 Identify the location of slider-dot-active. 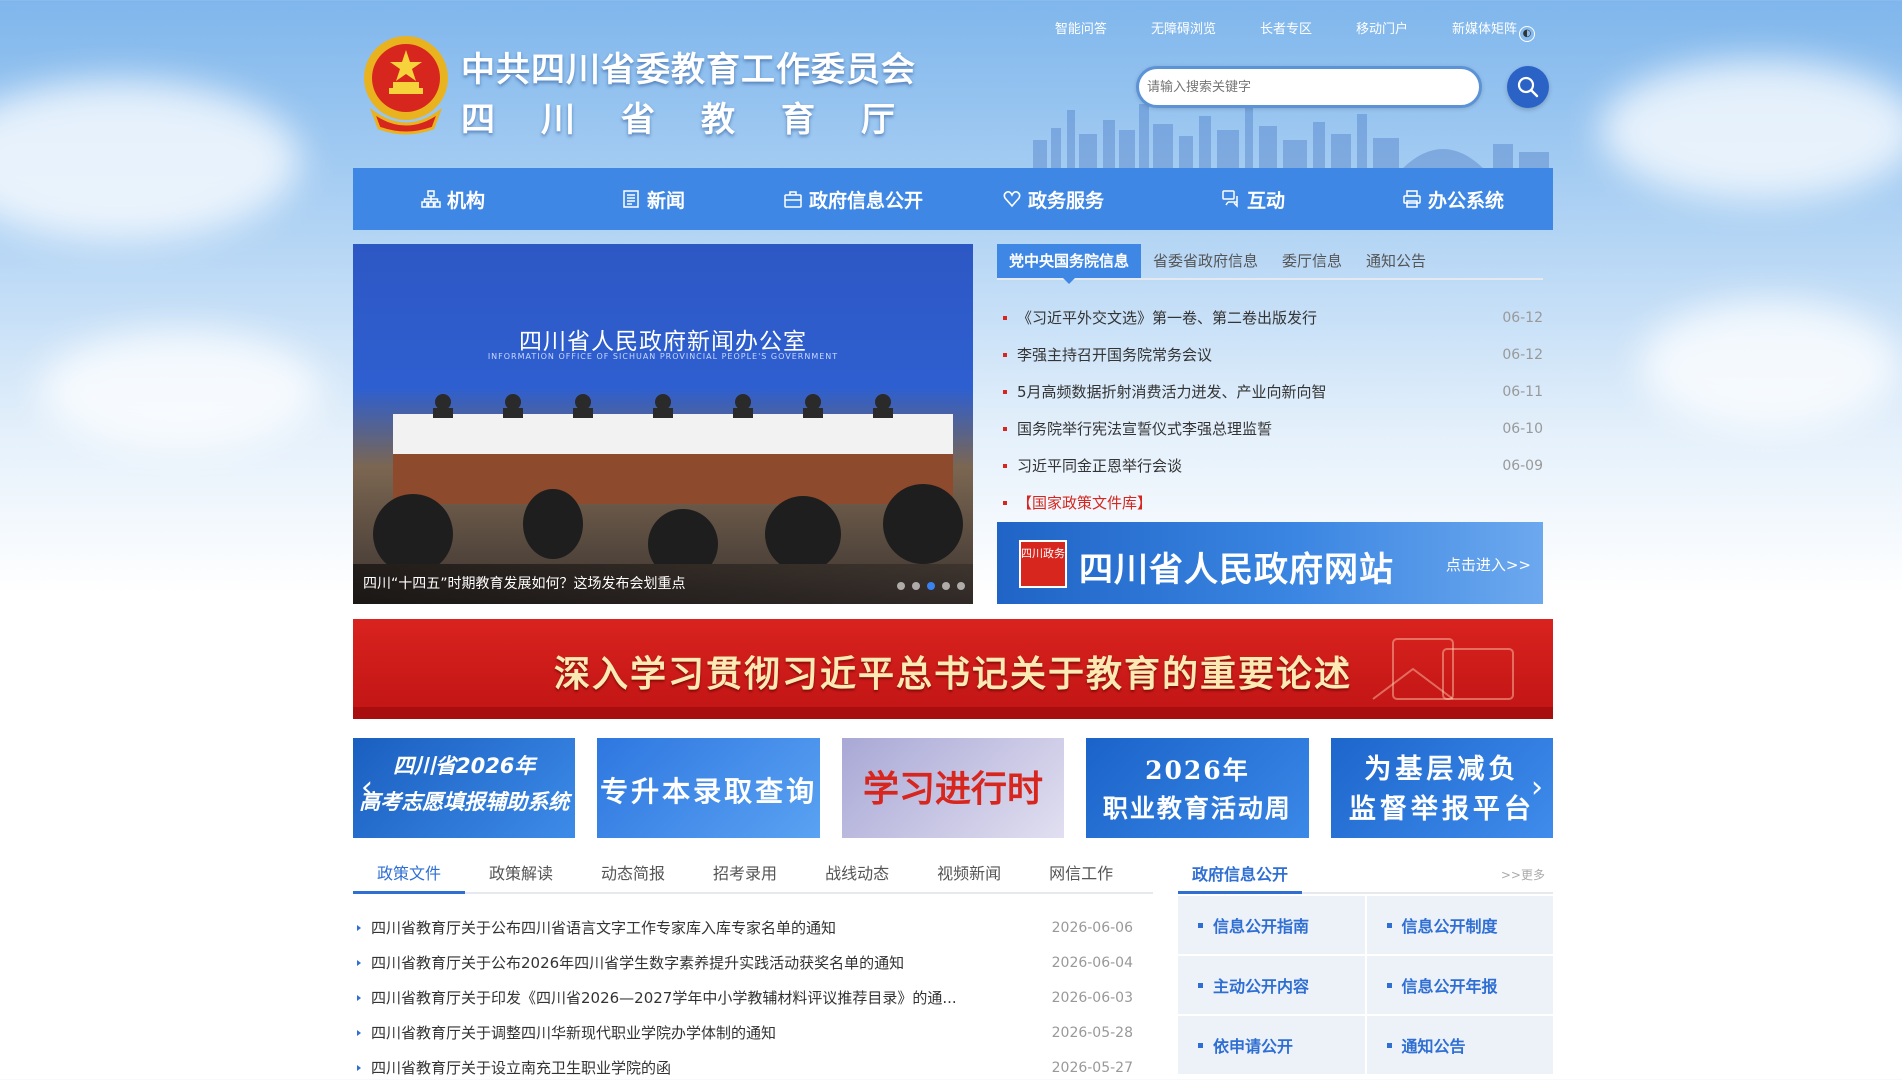
(931, 586).